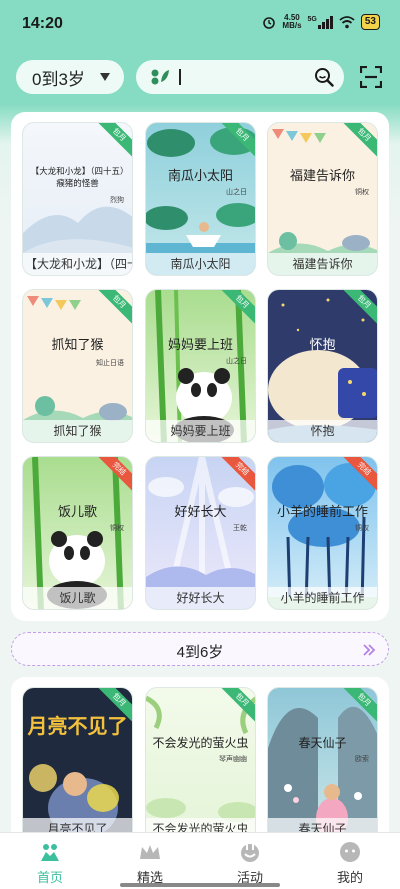 This screenshot has width=400, height=889. What do you see at coordinates (77, 431) in the screenshot?
I see `book-title: 抓知了猴` at bounding box center [77, 431].